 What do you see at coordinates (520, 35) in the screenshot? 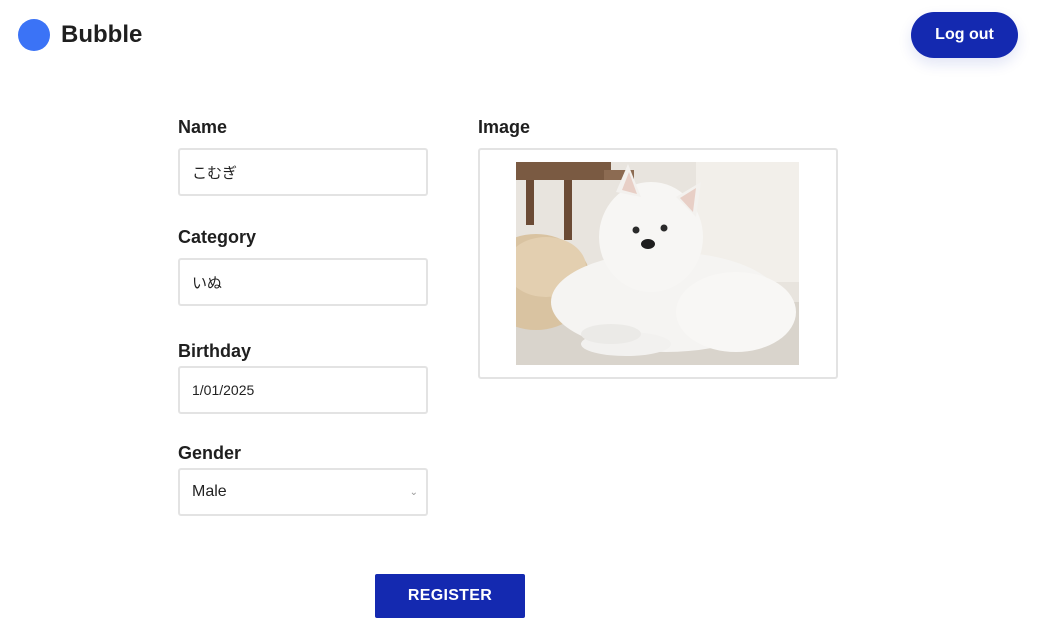
I see `app-header: Bubble Log out` at bounding box center [520, 35].